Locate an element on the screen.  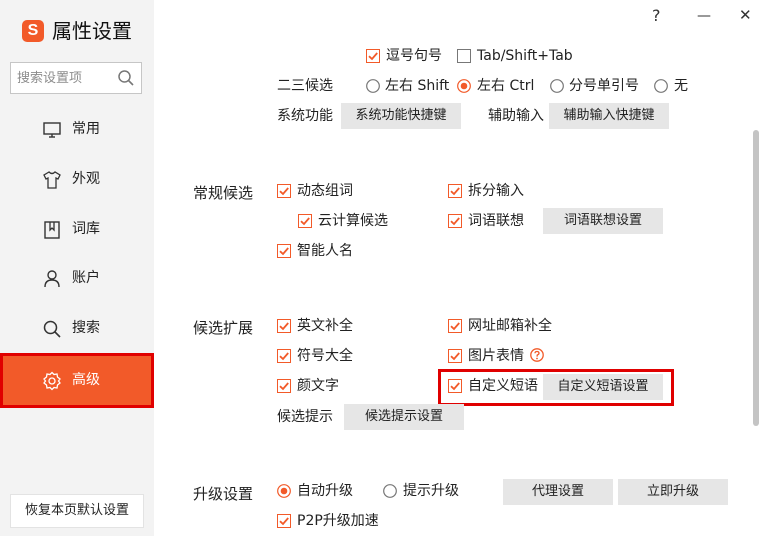
book-icon is located at coordinates (52, 230).